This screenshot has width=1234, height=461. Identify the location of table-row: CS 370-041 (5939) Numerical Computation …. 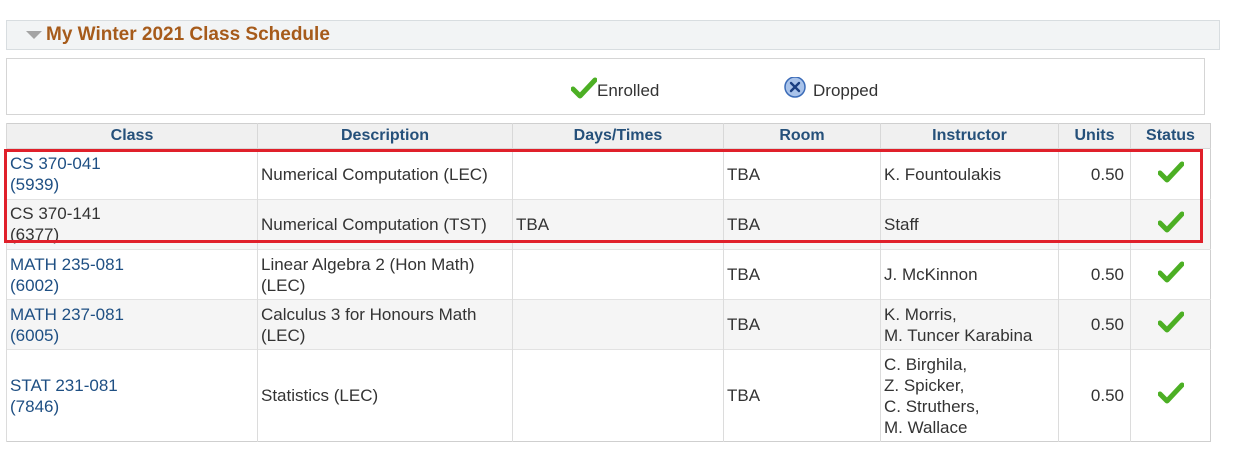
(608, 174).